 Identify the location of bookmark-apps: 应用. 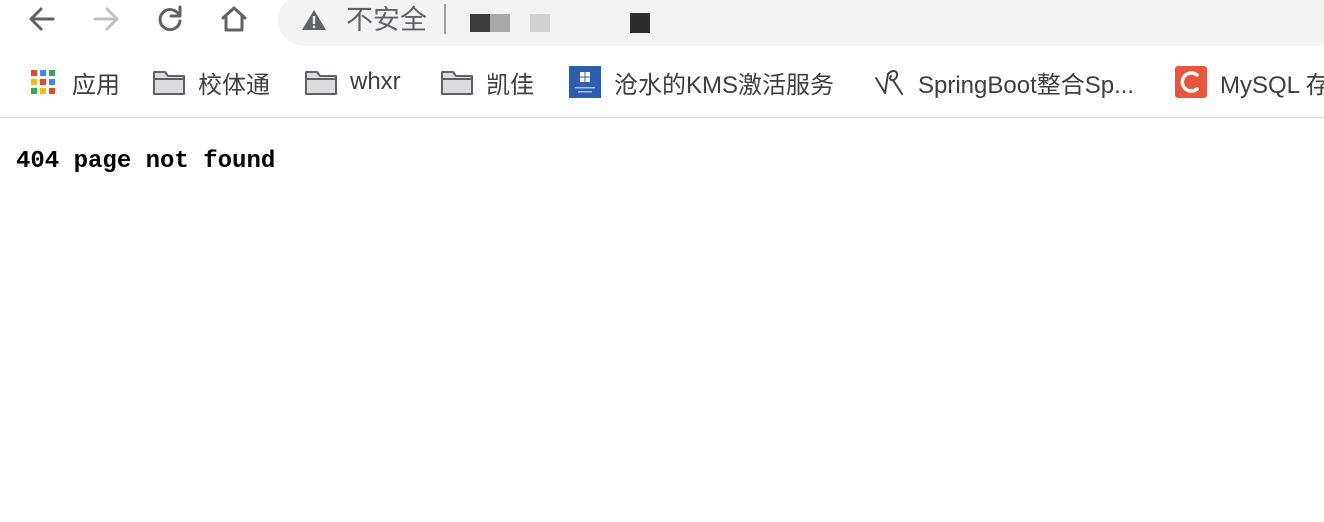
(73, 82).